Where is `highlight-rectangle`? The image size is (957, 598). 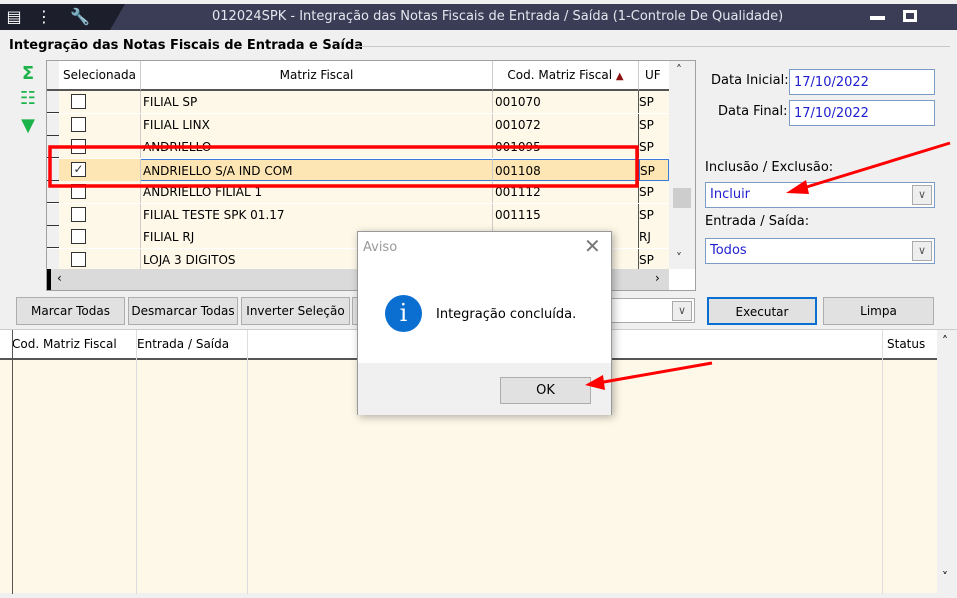 highlight-rectangle is located at coordinates (343, 166).